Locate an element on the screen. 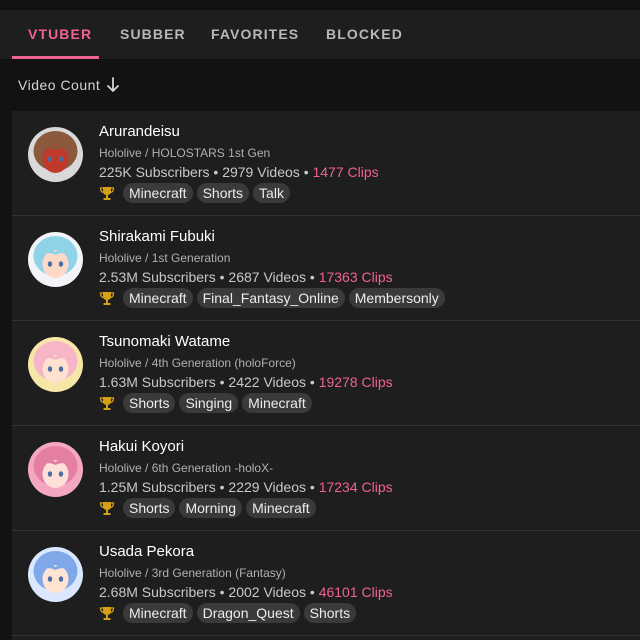 Image resolution: width=640 pixels, height=640 pixels. sort-label: Video Count is located at coordinates (59, 85).